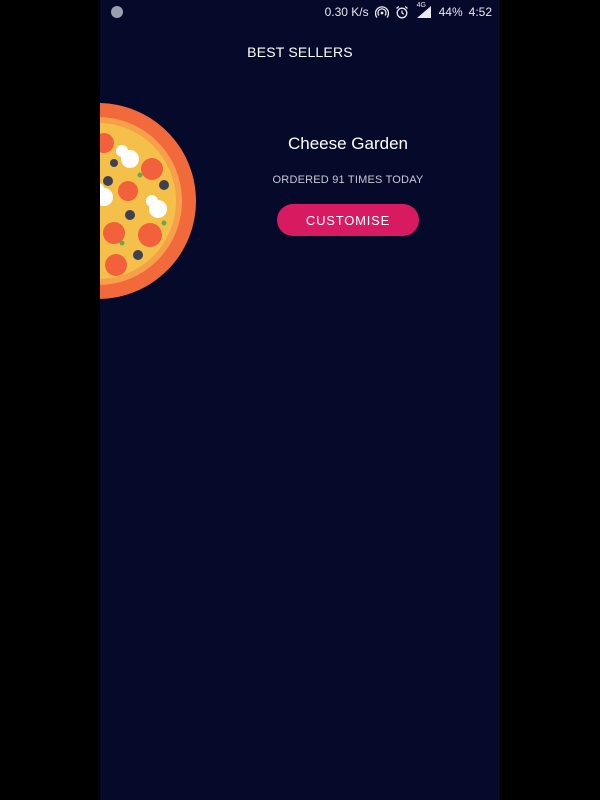  Describe the element at coordinates (424, 10) in the screenshot. I see `signal-icon: 4G` at that location.